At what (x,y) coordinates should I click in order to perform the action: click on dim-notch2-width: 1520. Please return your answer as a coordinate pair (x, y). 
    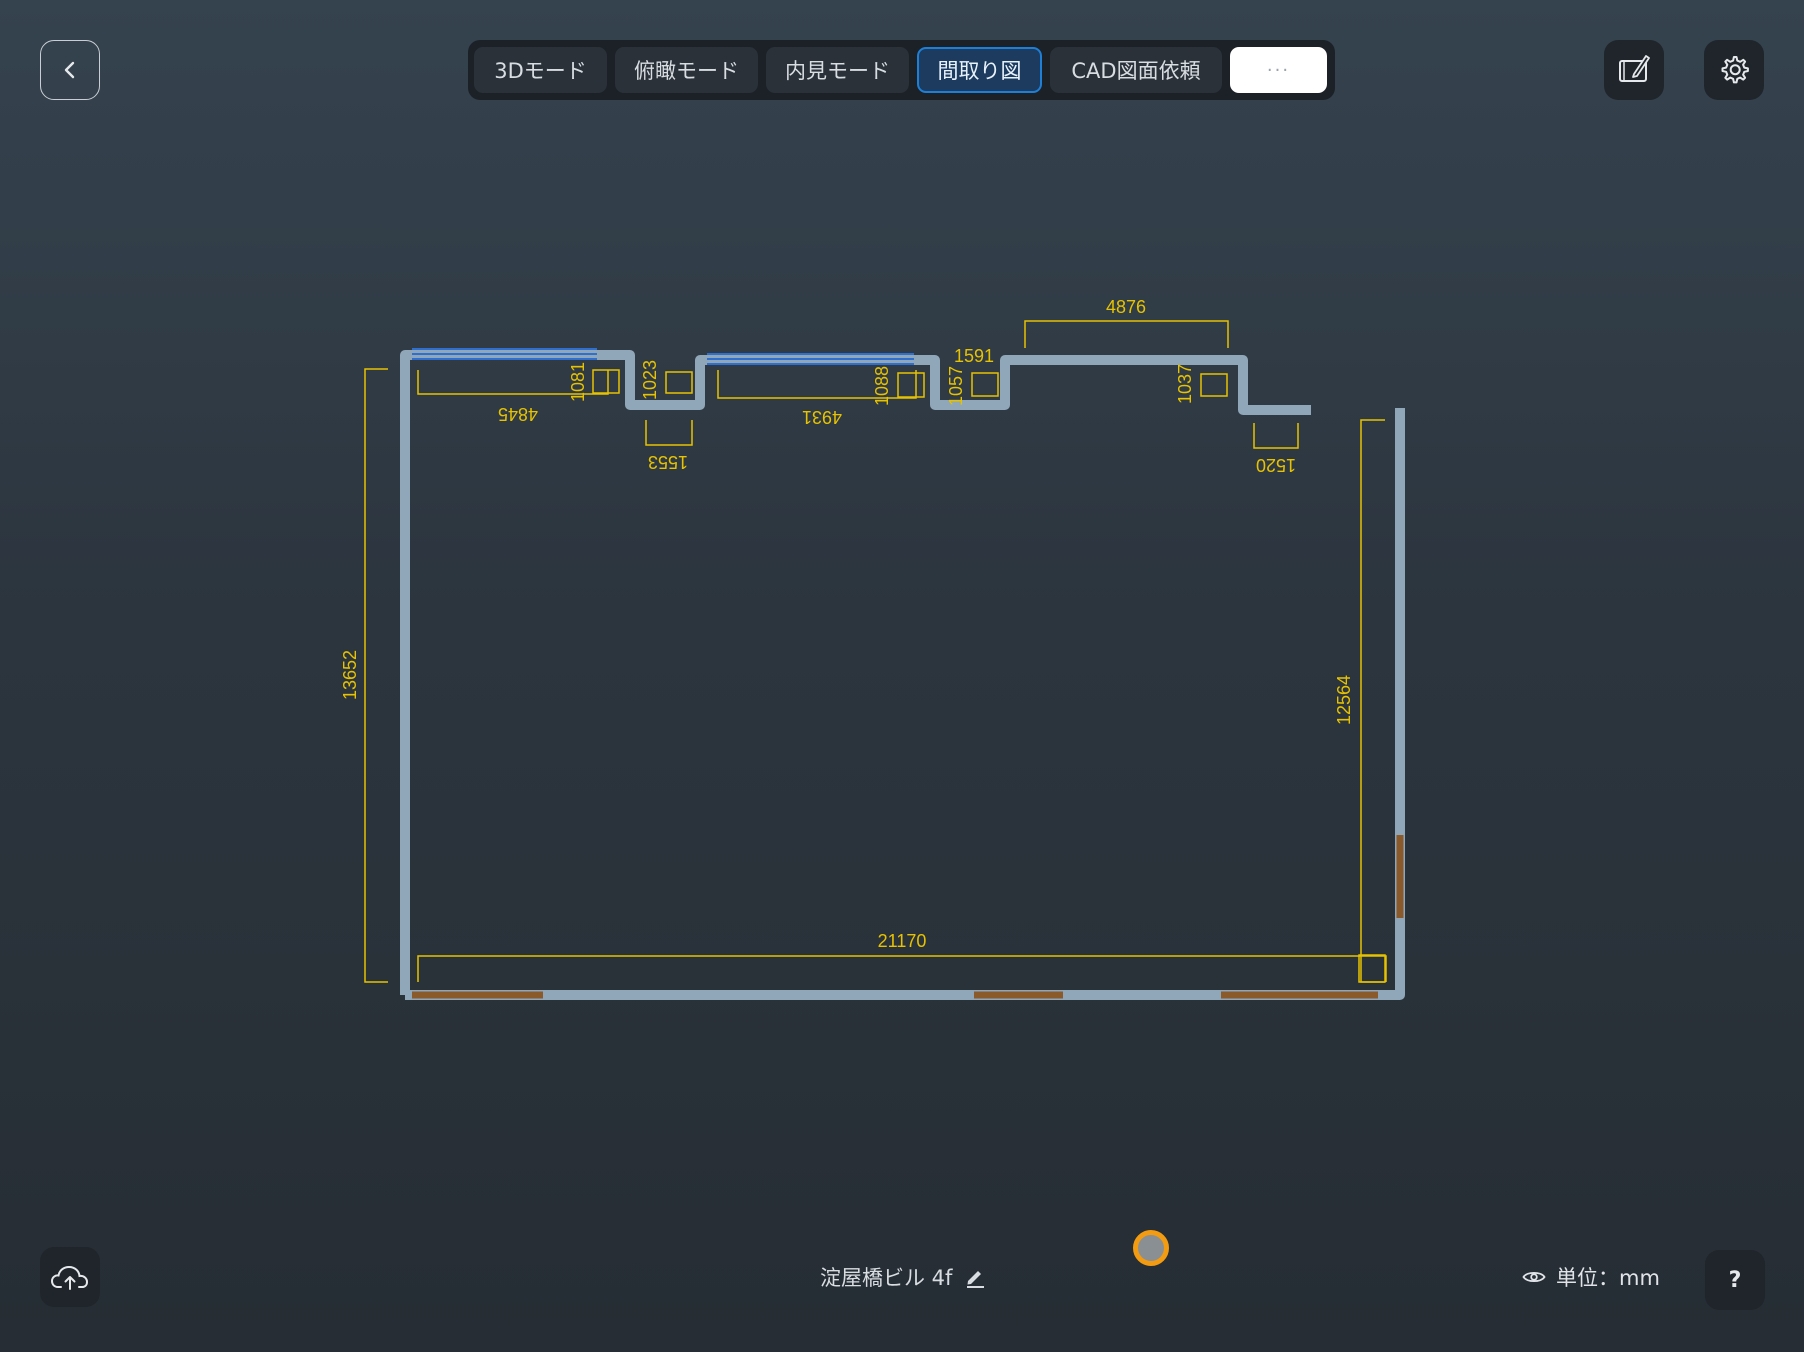
    Looking at the image, I should click on (1276, 465).